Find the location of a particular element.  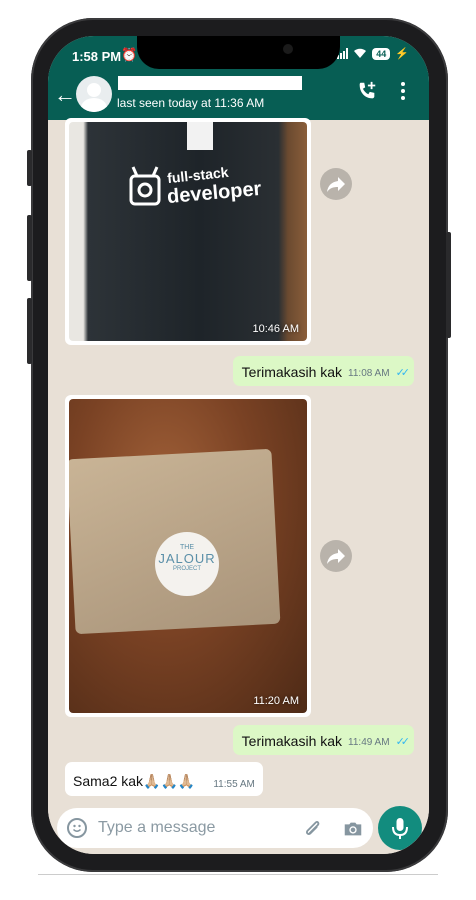

message-time: 11:20 AM is located at coordinates (276, 701).